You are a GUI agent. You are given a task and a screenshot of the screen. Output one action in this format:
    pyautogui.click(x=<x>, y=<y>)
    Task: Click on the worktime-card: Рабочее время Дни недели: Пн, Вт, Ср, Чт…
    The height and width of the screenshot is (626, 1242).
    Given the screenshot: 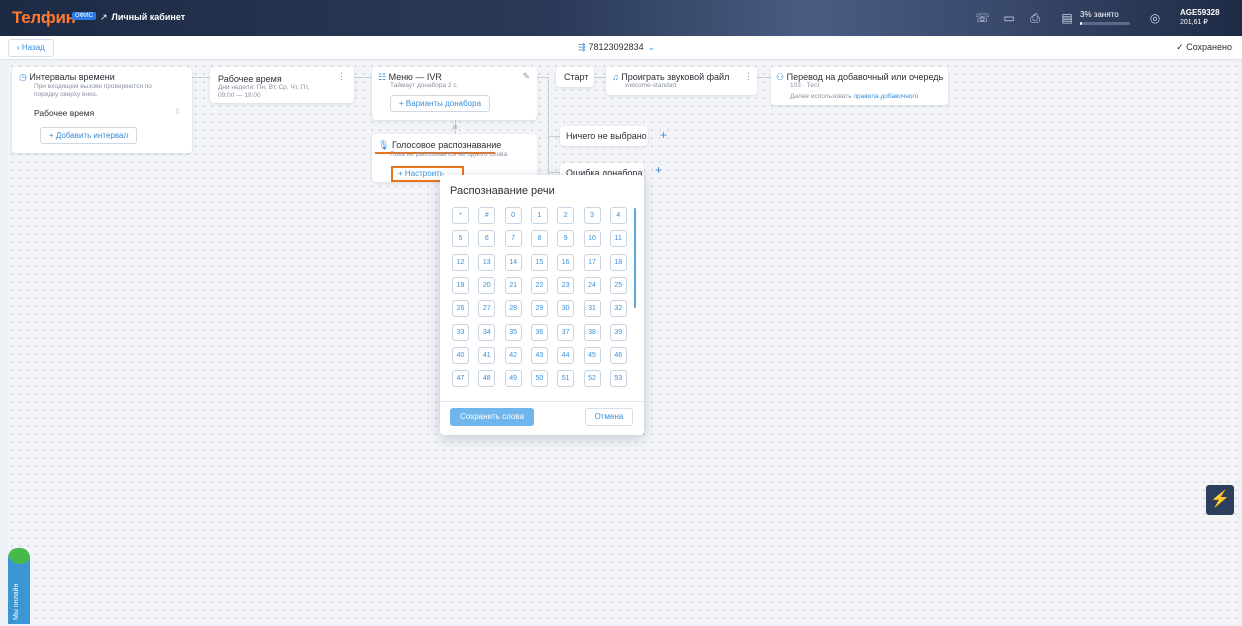 What is the action you would take?
    pyautogui.click(x=282, y=85)
    